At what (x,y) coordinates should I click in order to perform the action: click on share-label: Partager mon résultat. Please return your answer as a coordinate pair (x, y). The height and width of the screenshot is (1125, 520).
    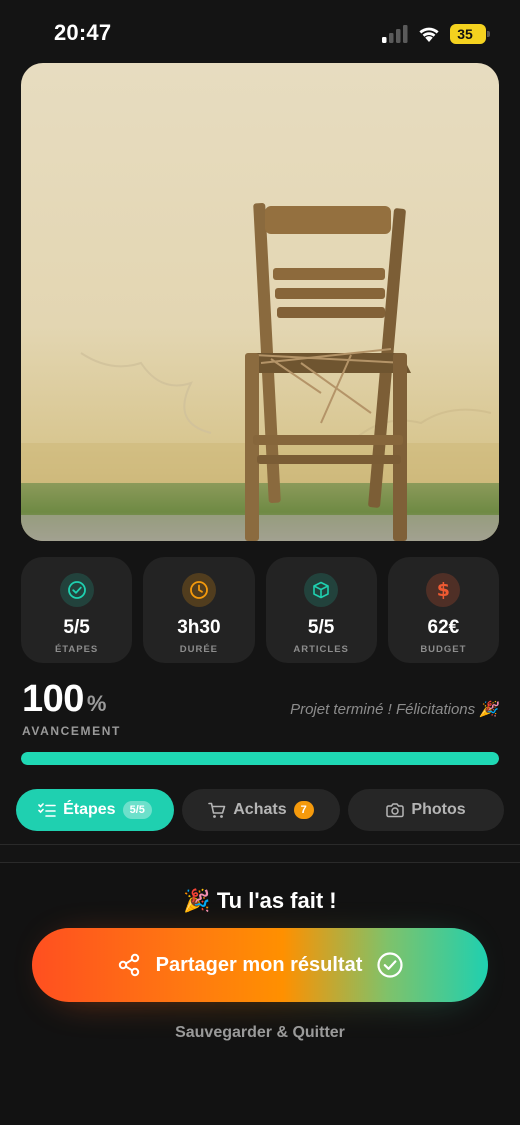
    Looking at the image, I should click on (259, 964).